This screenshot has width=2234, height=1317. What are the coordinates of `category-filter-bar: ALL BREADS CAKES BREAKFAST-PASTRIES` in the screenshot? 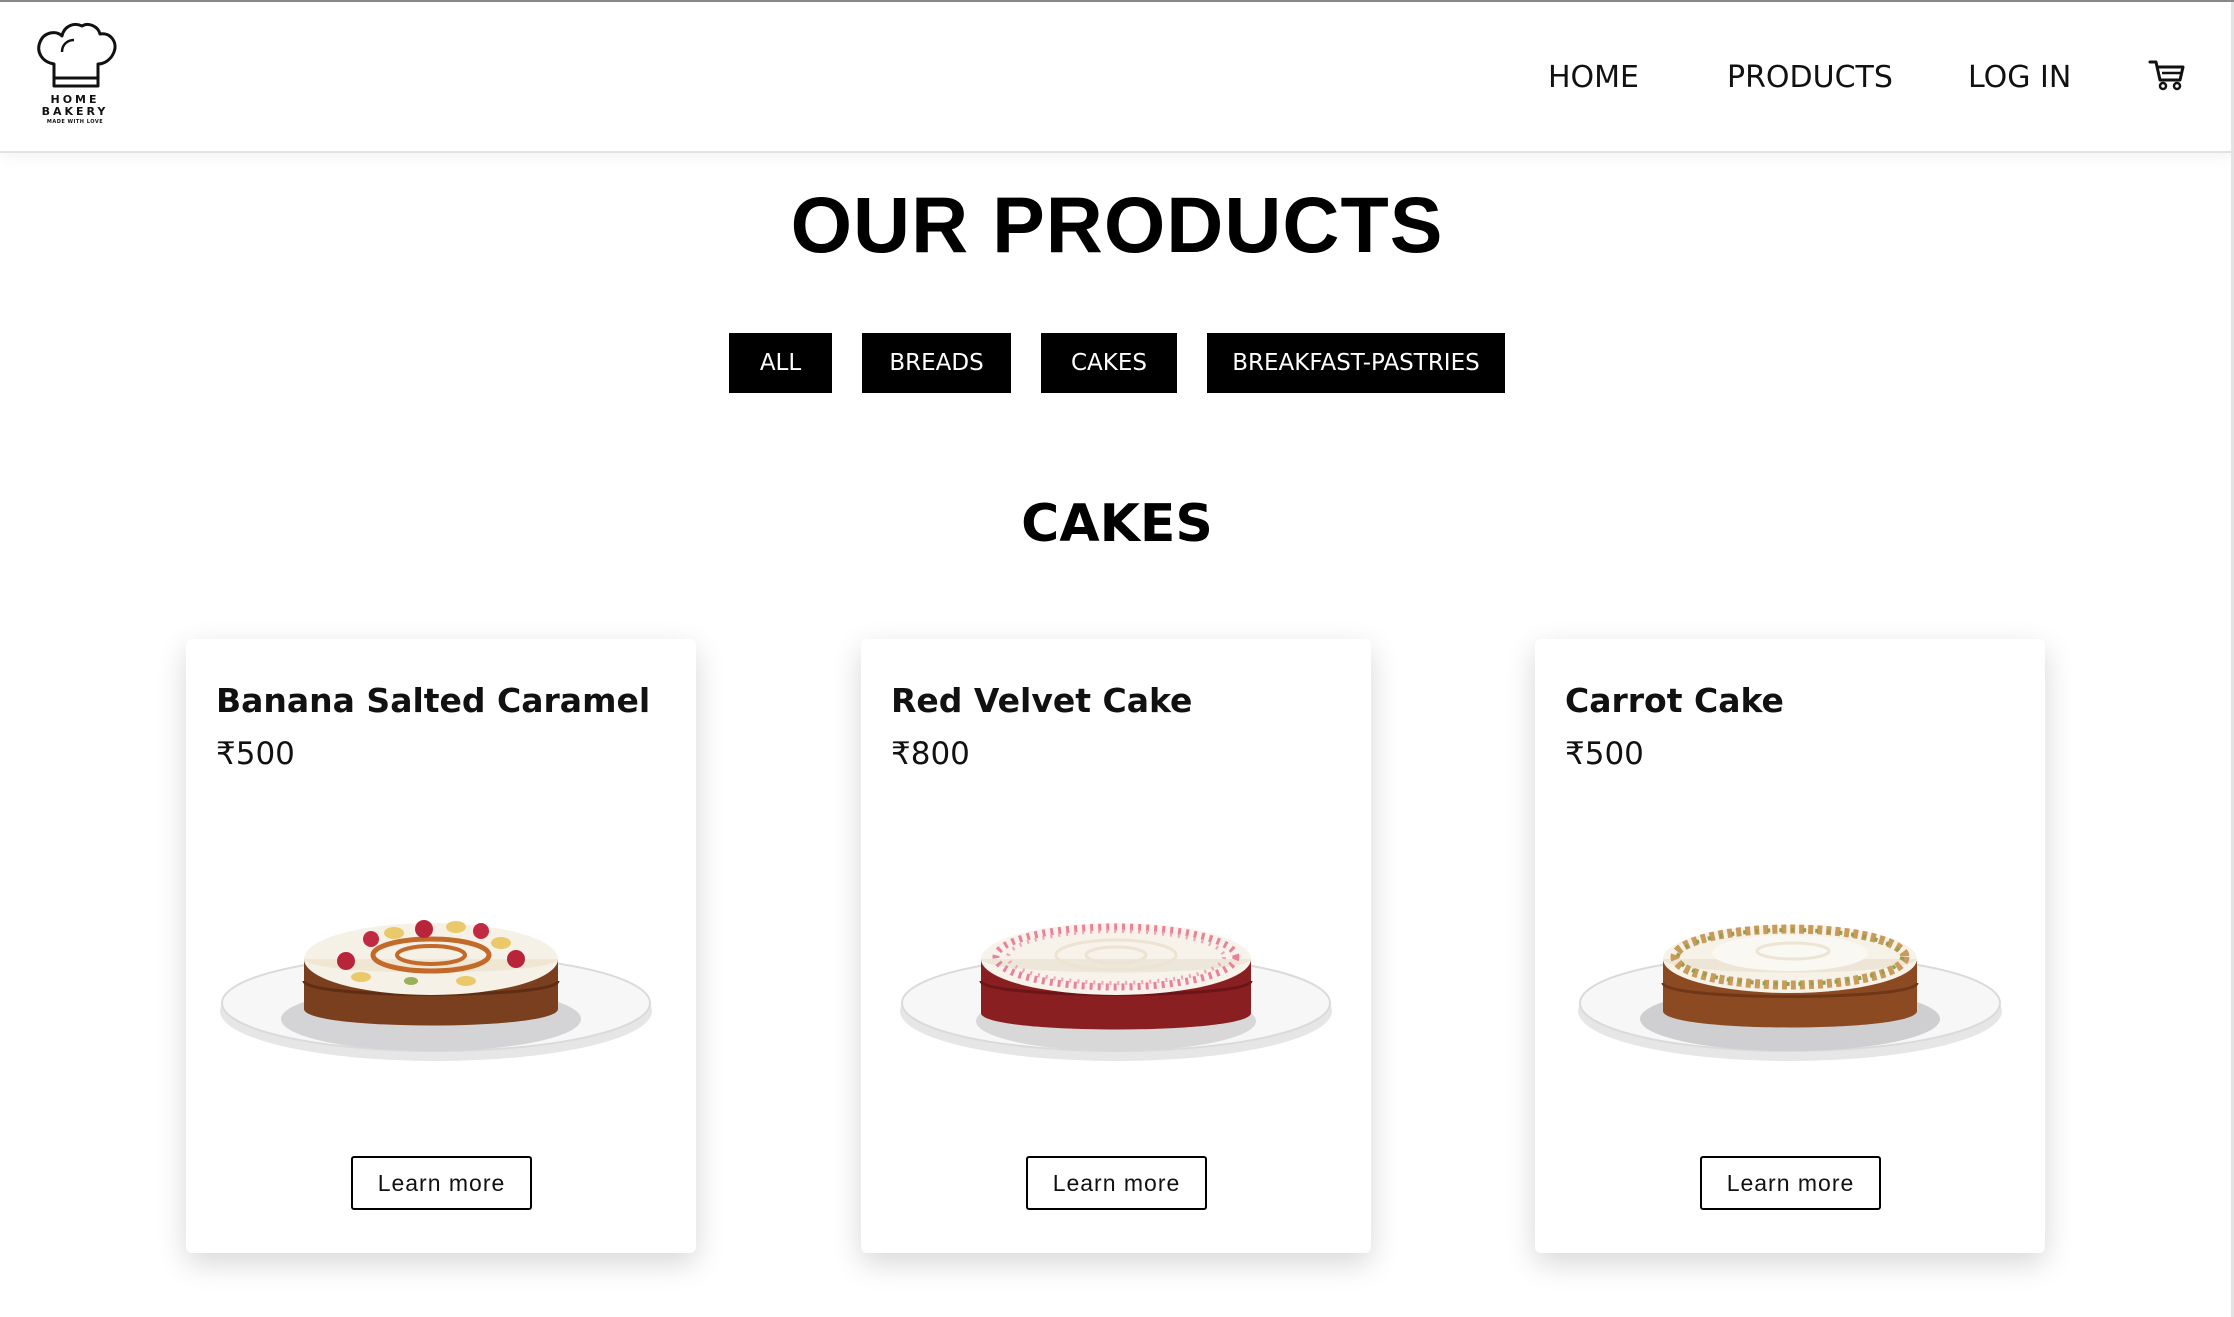 It's located at (1117, 363).